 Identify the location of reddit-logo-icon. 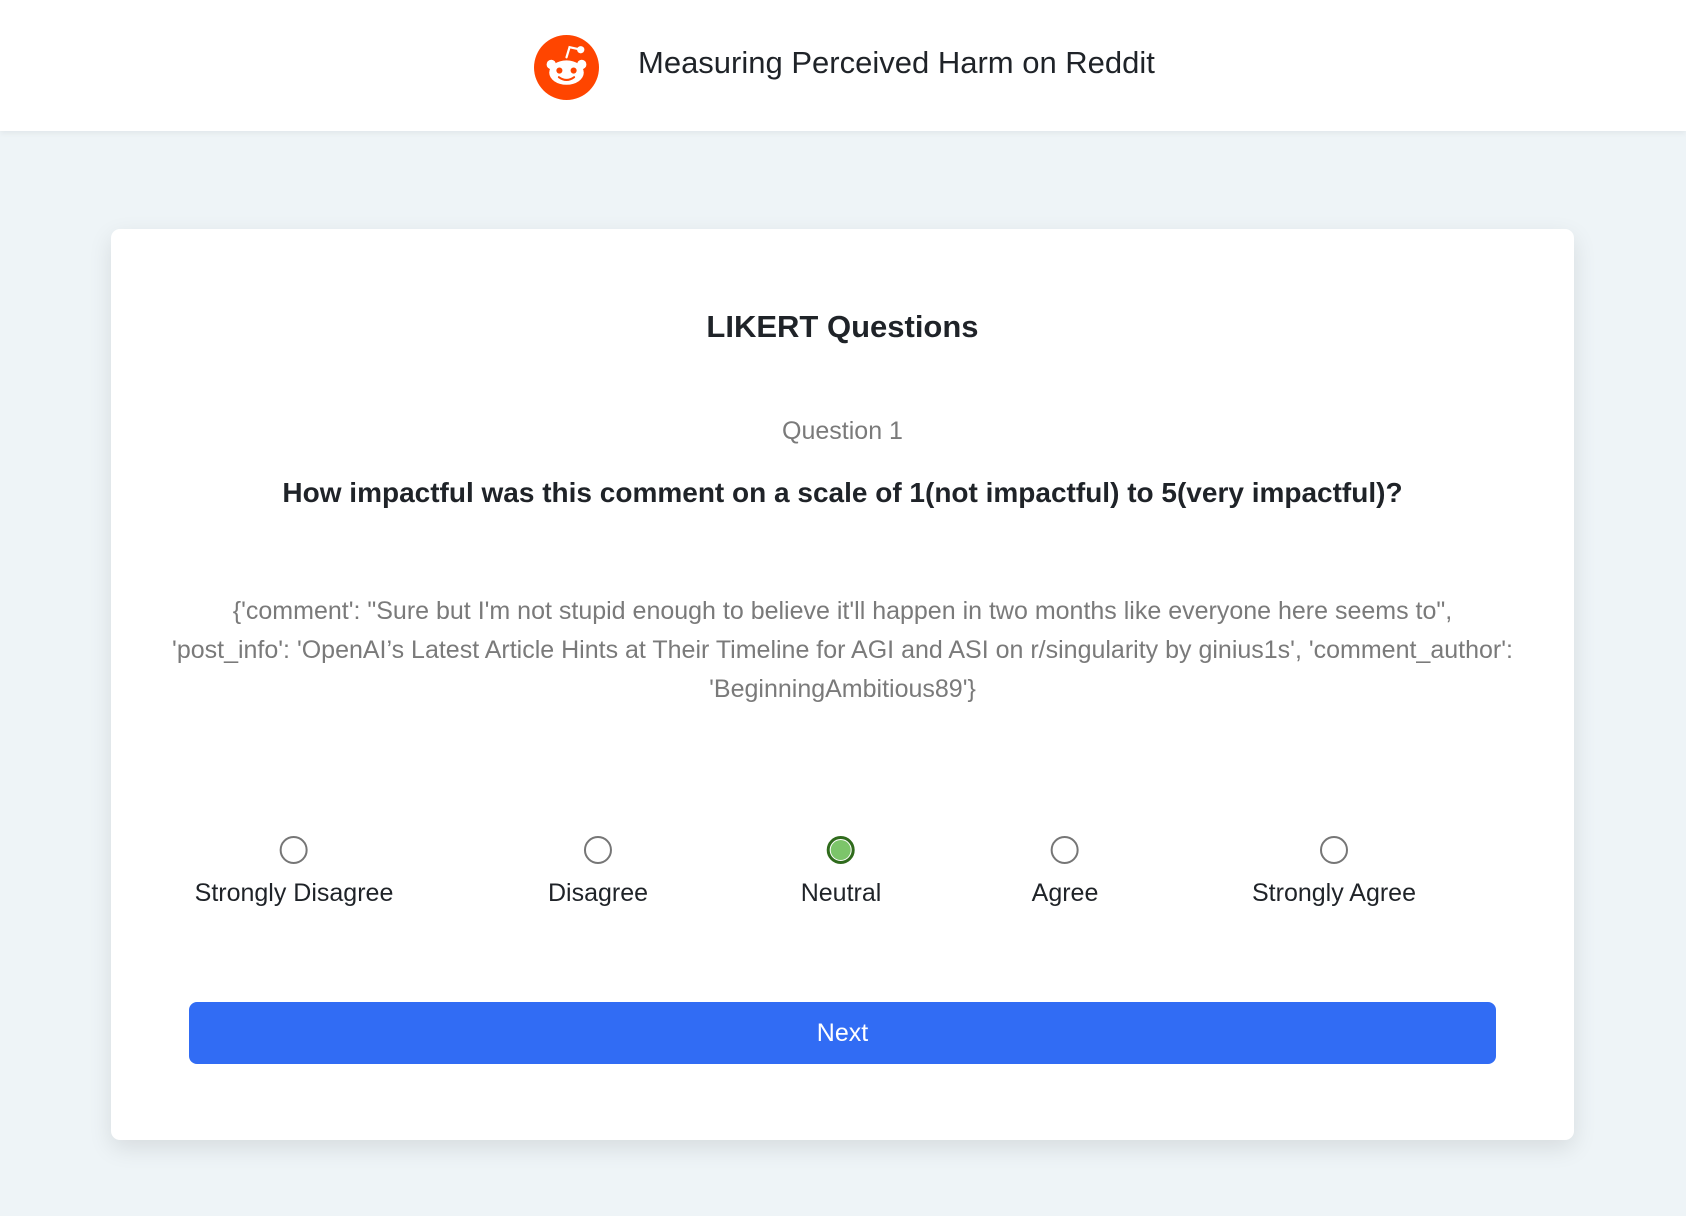
(566, 67).